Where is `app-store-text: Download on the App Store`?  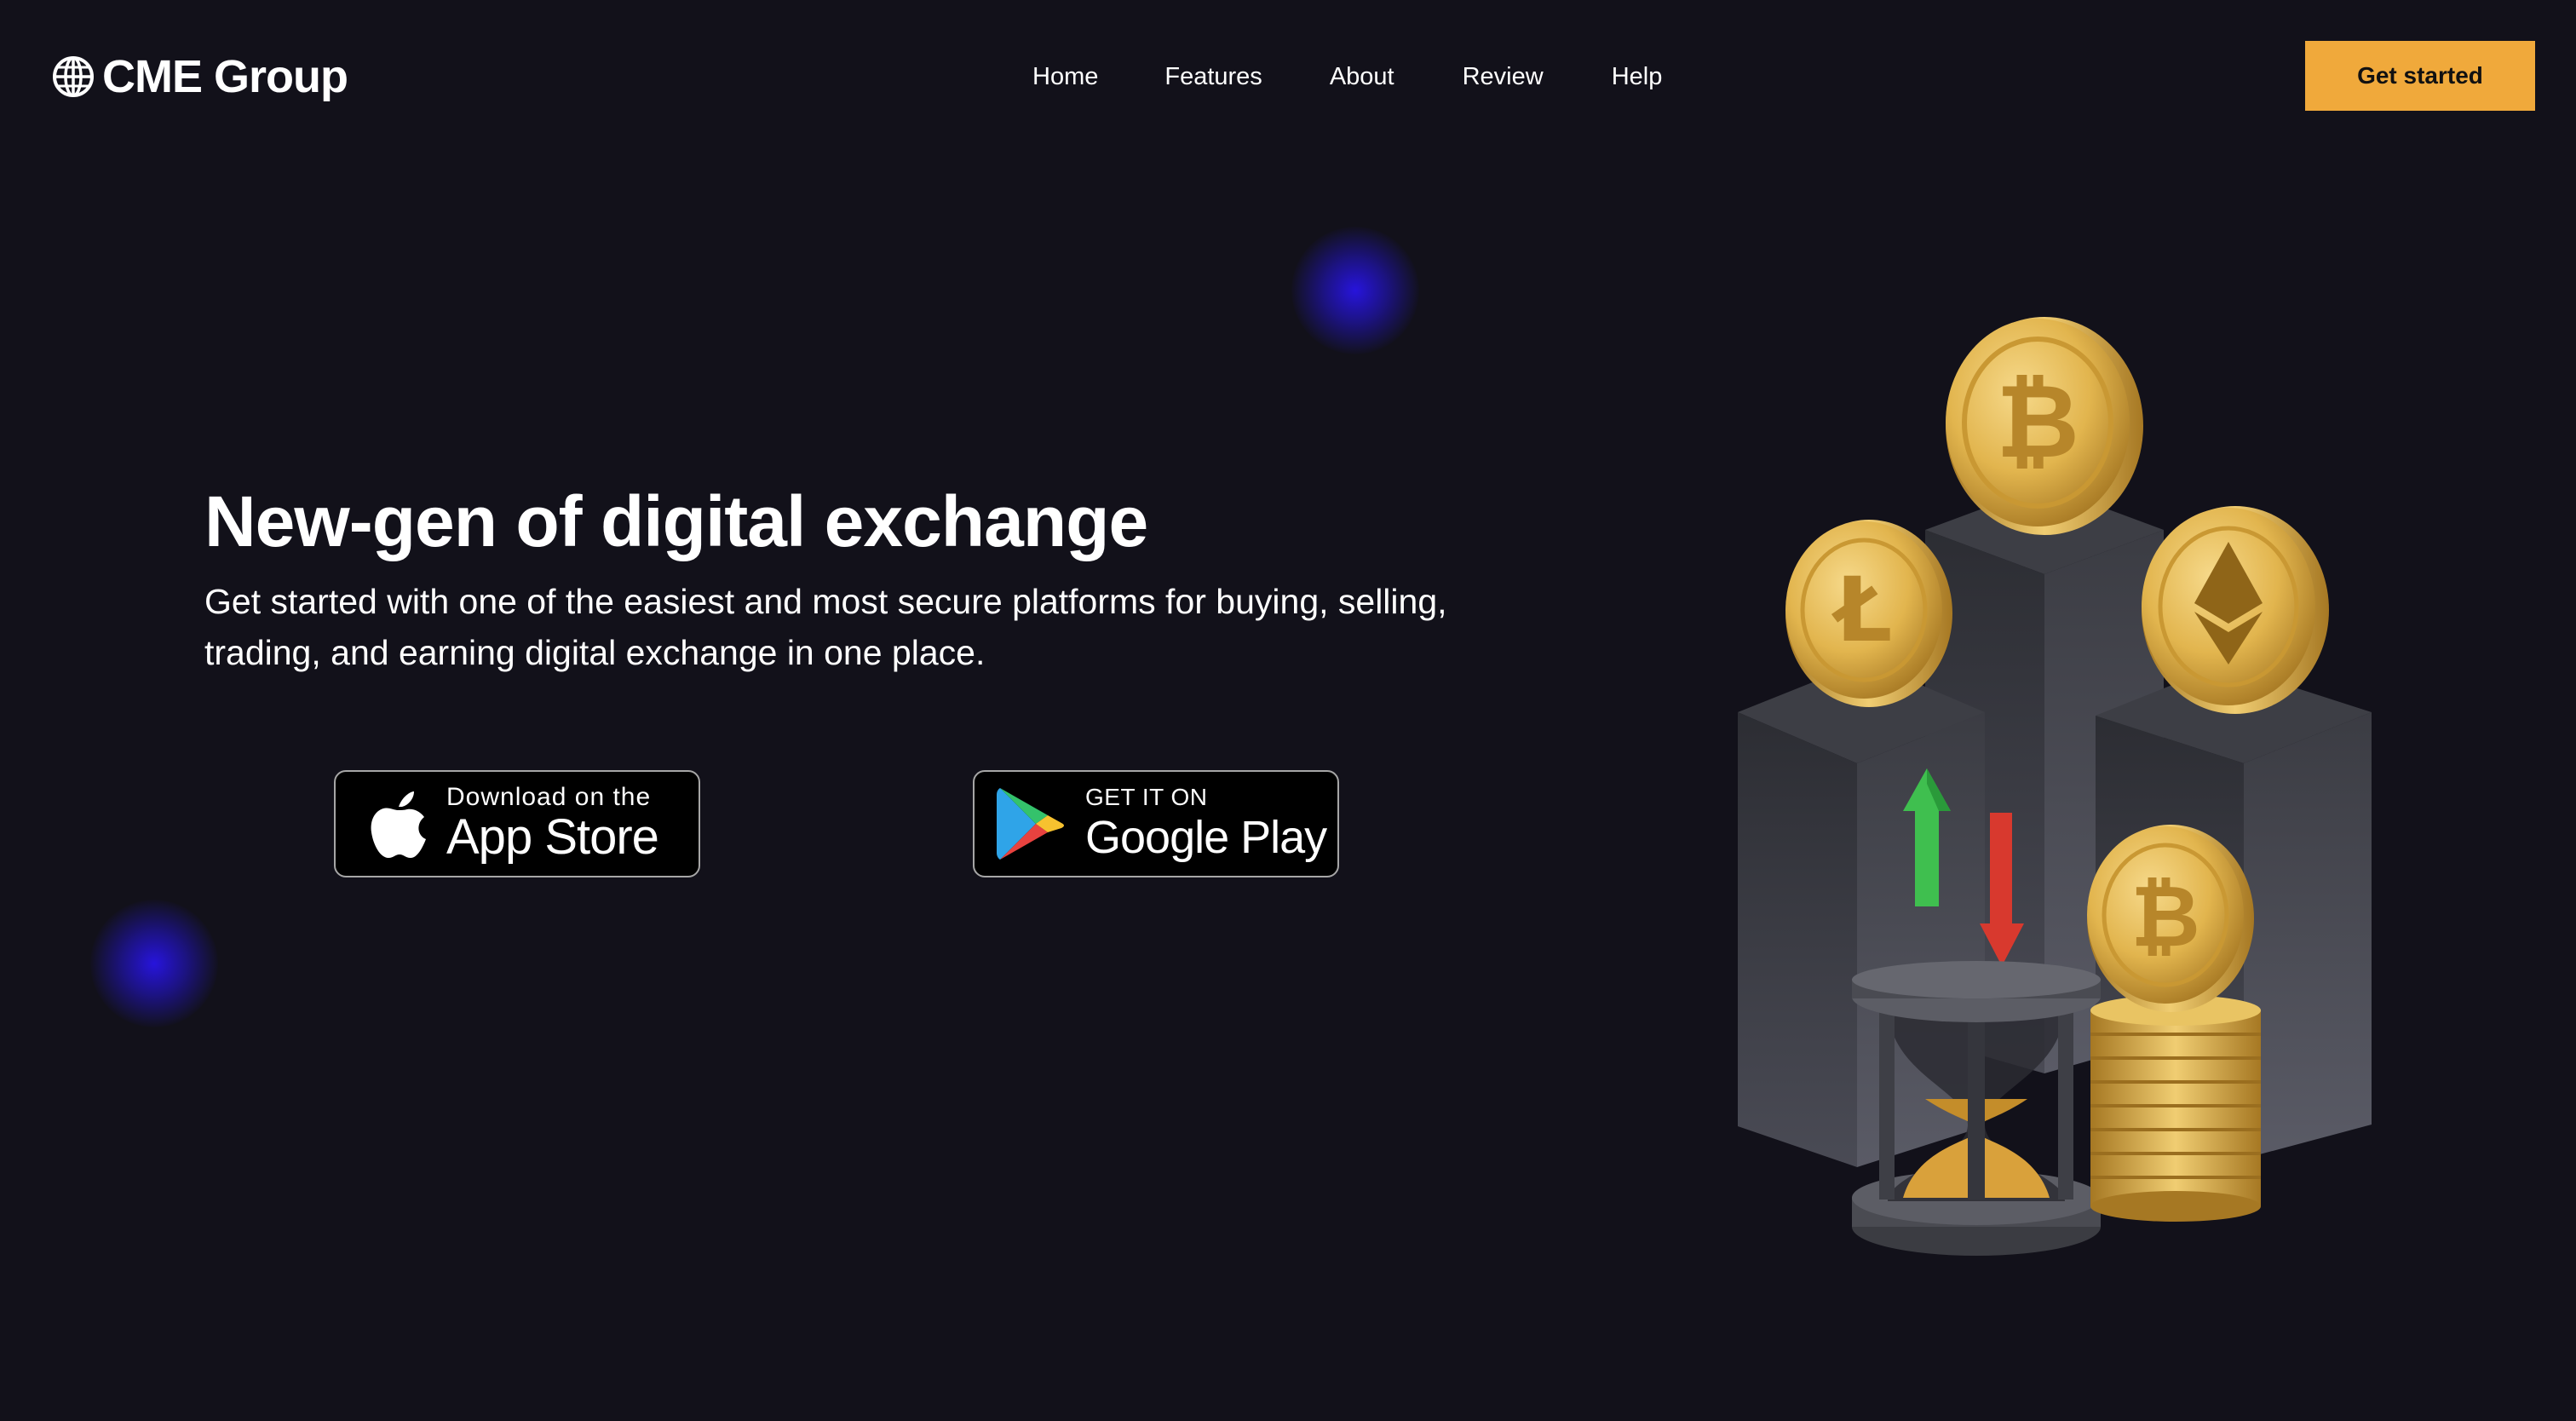
app-store-text: Download on the App Store is located at coordinates (553, 824).